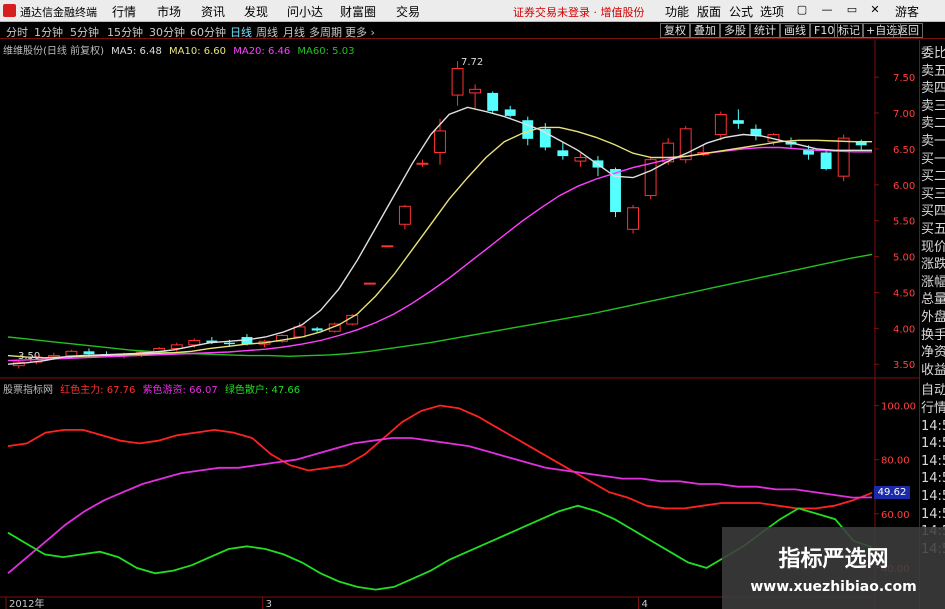  What do you see at coordinates (904, 329) in the screenshot?
I see `price-tick-label: 4.00` at bounding box center [904, 329].